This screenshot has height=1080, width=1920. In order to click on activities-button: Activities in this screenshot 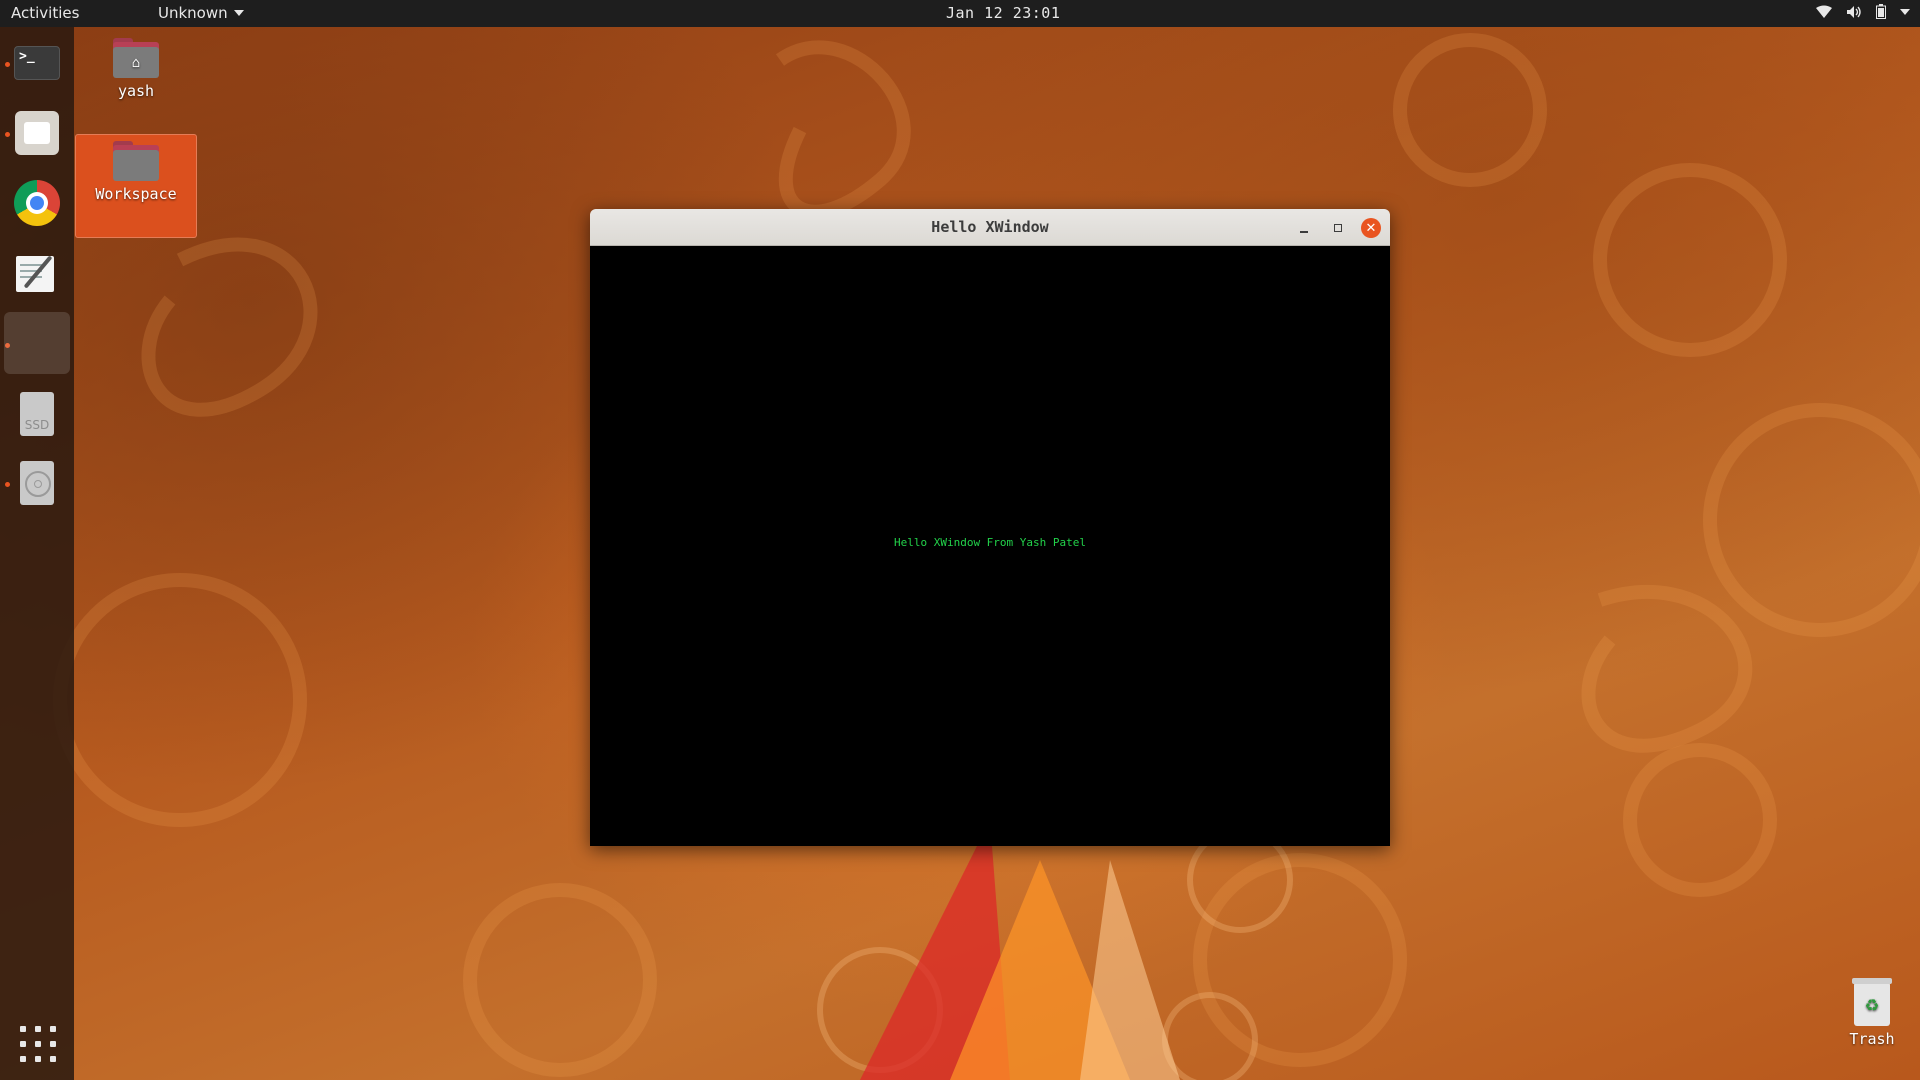, I will do `click(45, 13)`.